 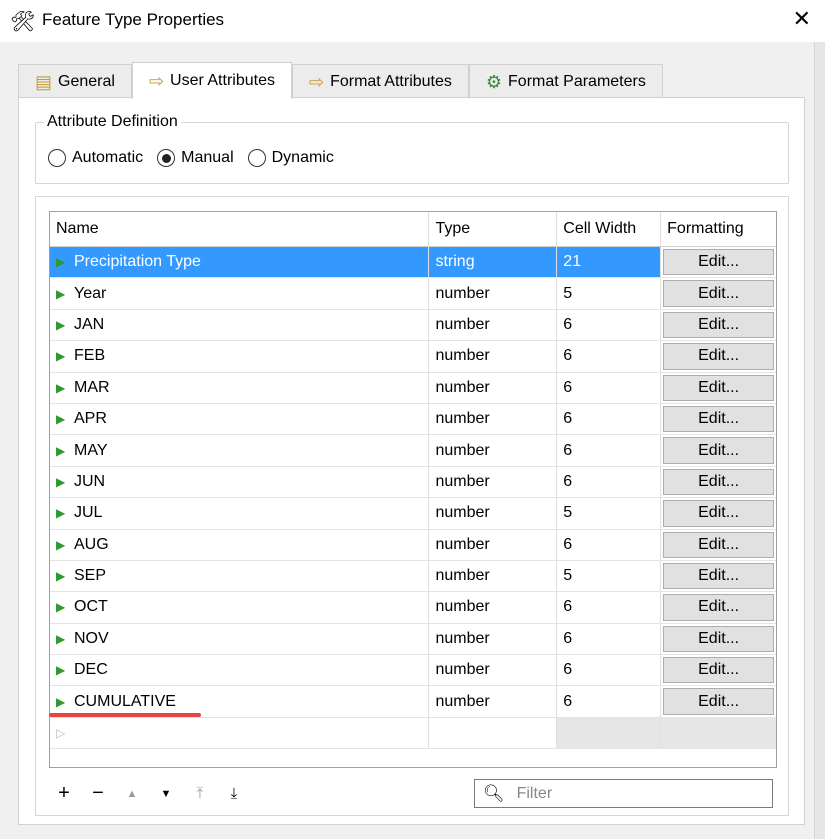 I want to click on cell-name: ▶ APR, so click(x=240, y=419).